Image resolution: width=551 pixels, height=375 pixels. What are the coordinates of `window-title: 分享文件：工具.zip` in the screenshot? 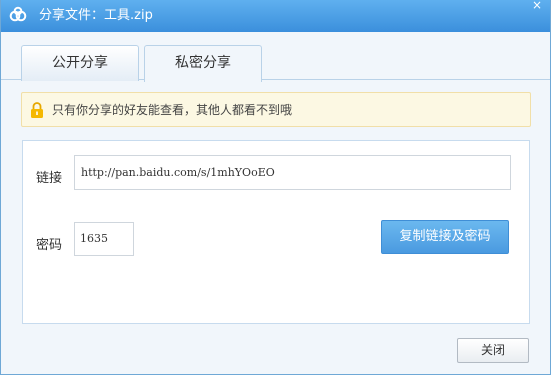 It's located at (96, 15).